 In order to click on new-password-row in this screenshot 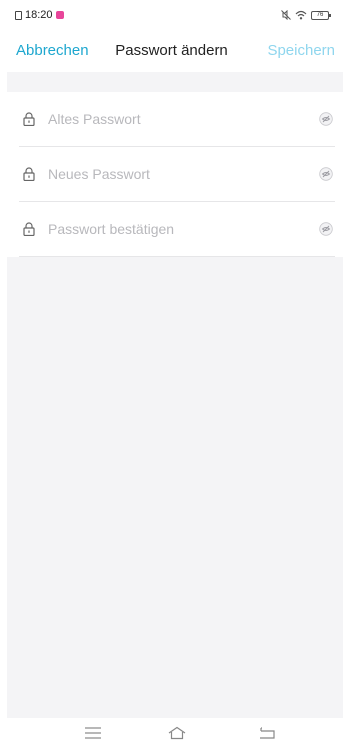, I will do `click(177, 174)`.